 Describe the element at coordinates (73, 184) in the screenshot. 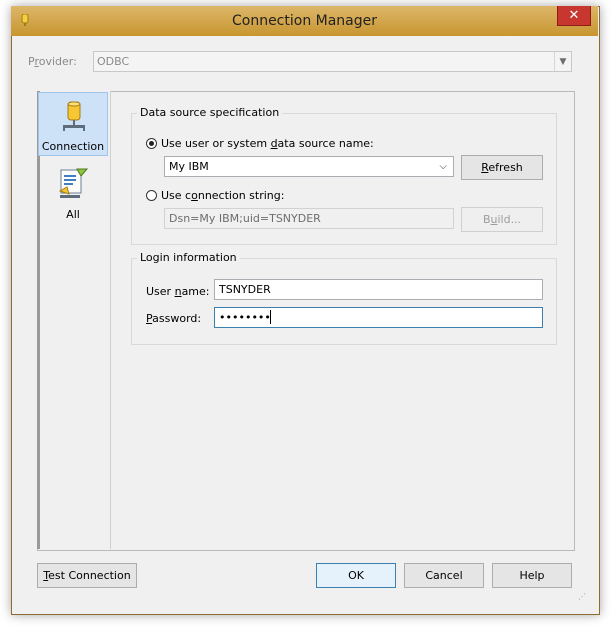

I see `properties-icon` at that location.